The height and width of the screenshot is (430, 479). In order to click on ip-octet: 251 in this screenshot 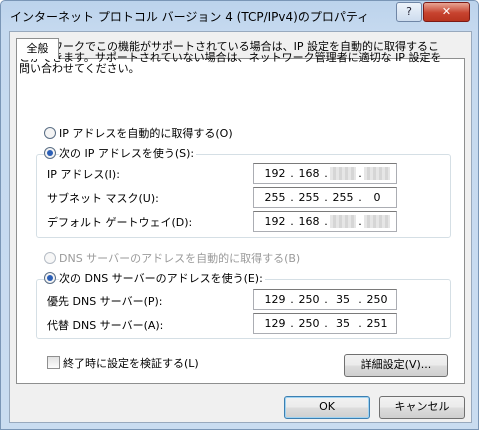, I will do `click(377, 323)`.